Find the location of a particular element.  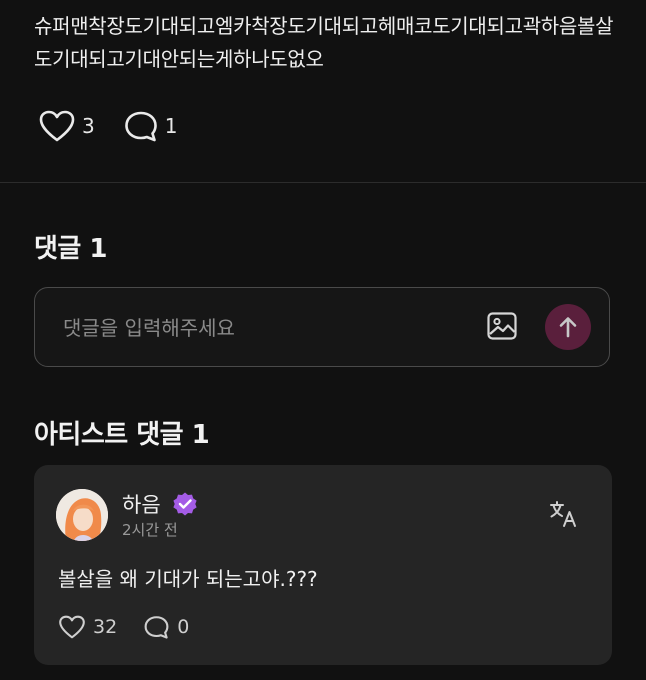

translate-button is located at coordinates (563, 516).